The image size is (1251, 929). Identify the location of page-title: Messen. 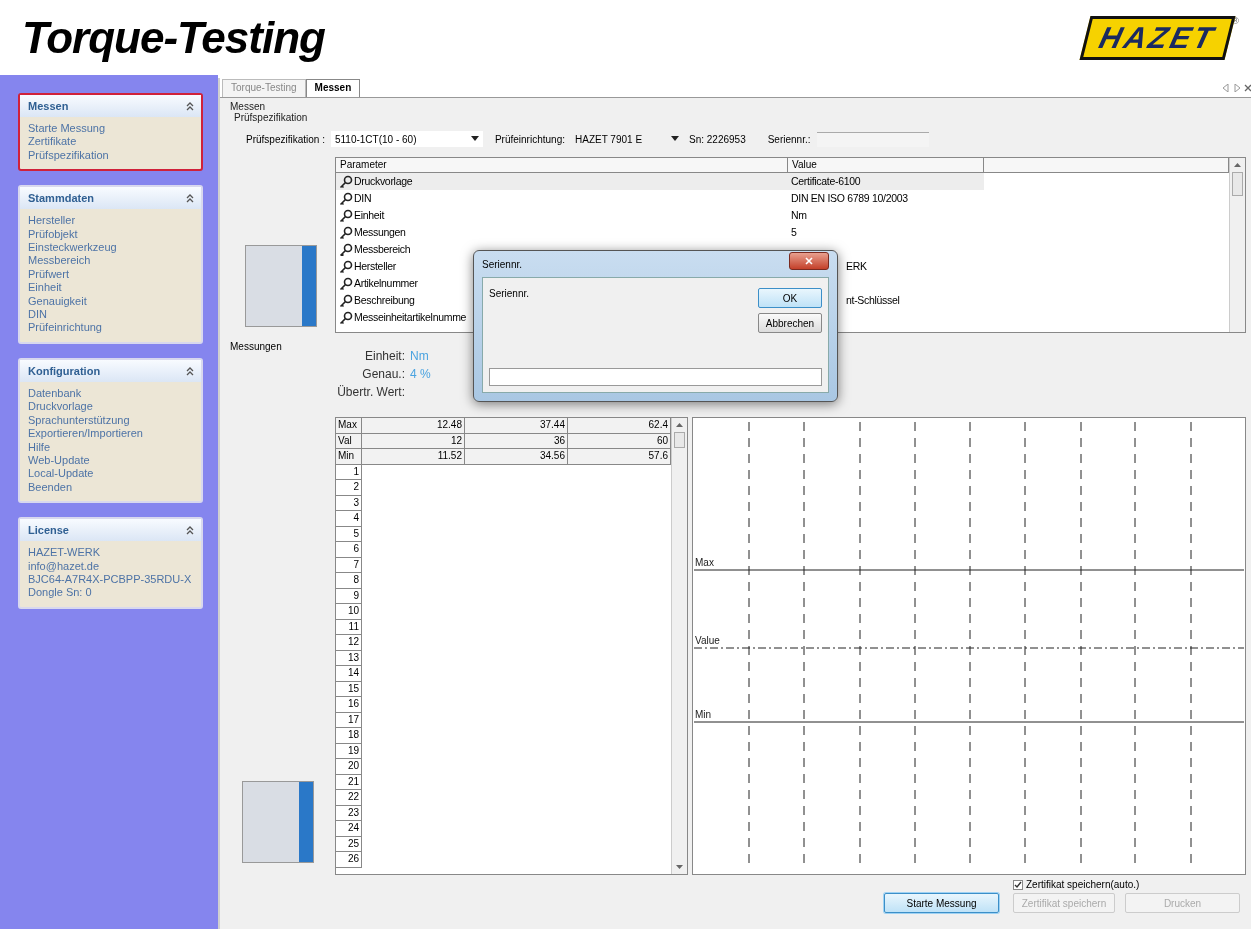
(248, 106).